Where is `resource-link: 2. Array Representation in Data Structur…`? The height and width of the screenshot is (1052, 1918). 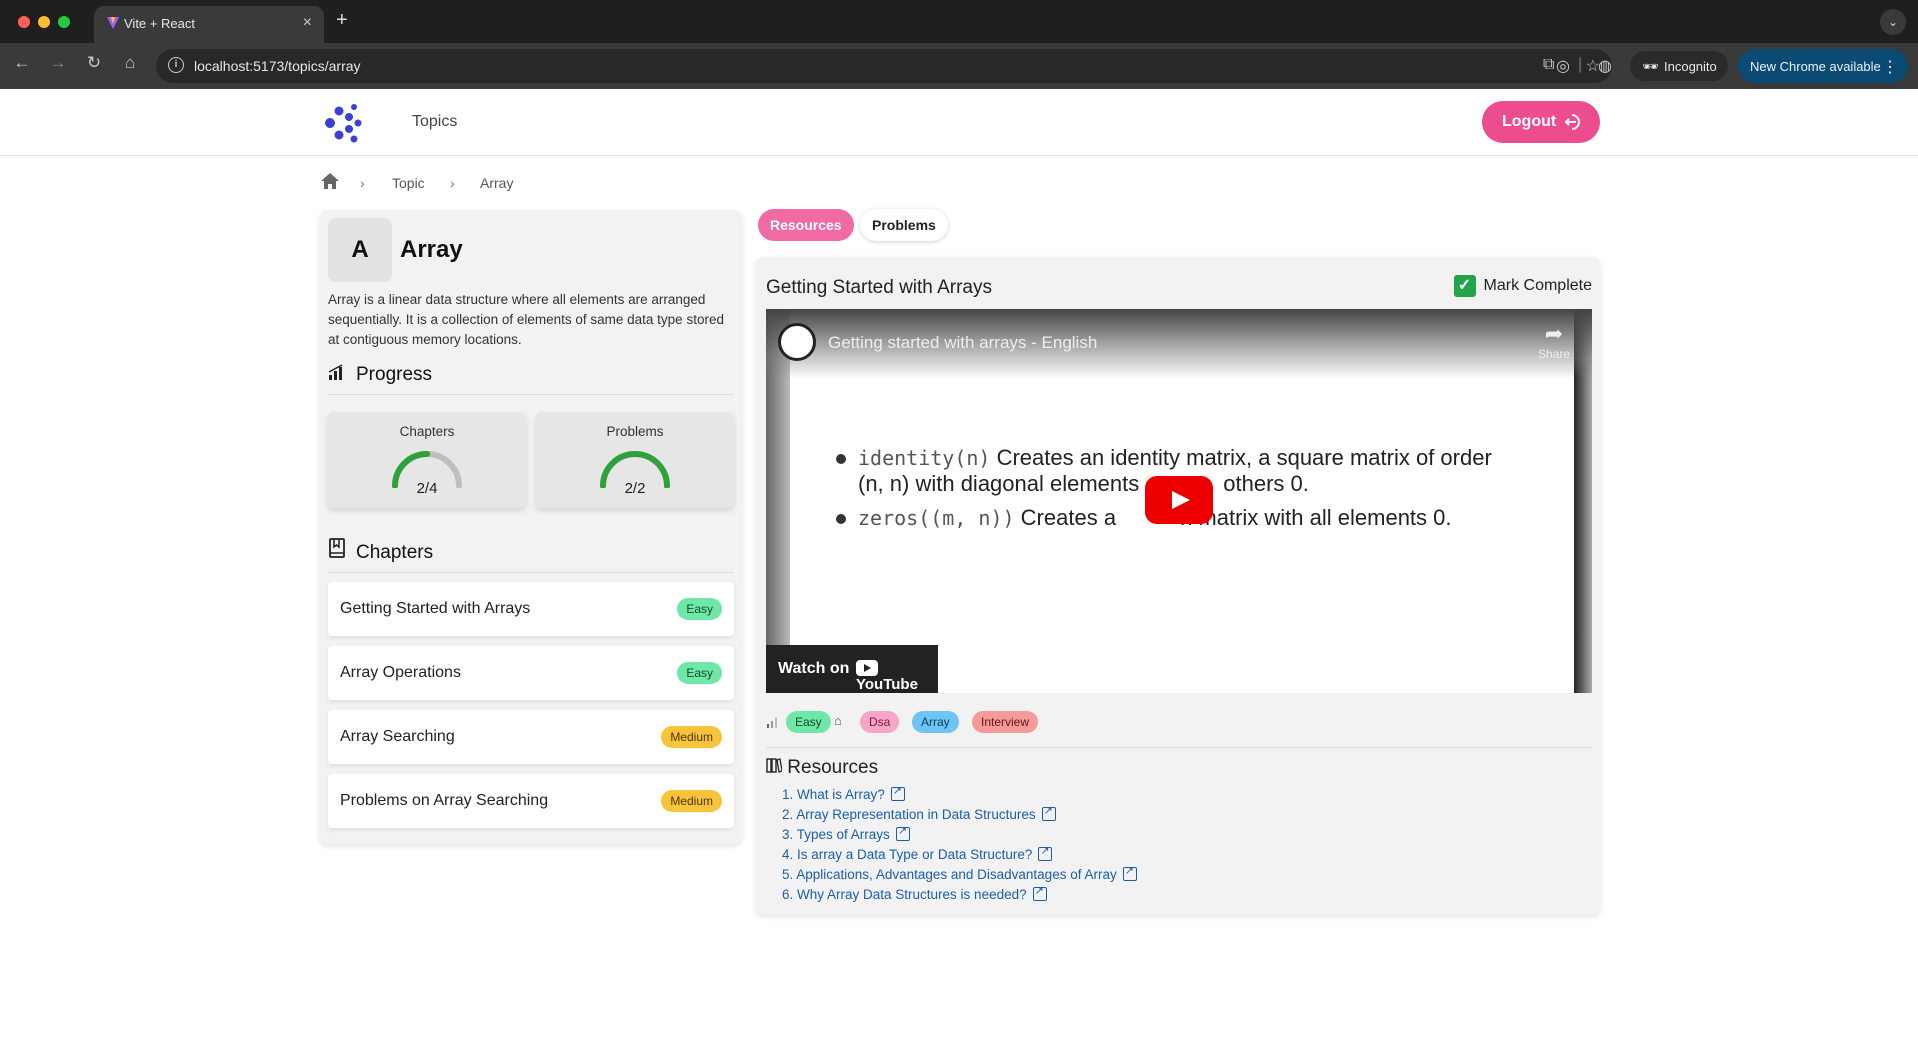
resource-link: 2. Array Representation in Data Structur… is located at coordinates (959, 815).